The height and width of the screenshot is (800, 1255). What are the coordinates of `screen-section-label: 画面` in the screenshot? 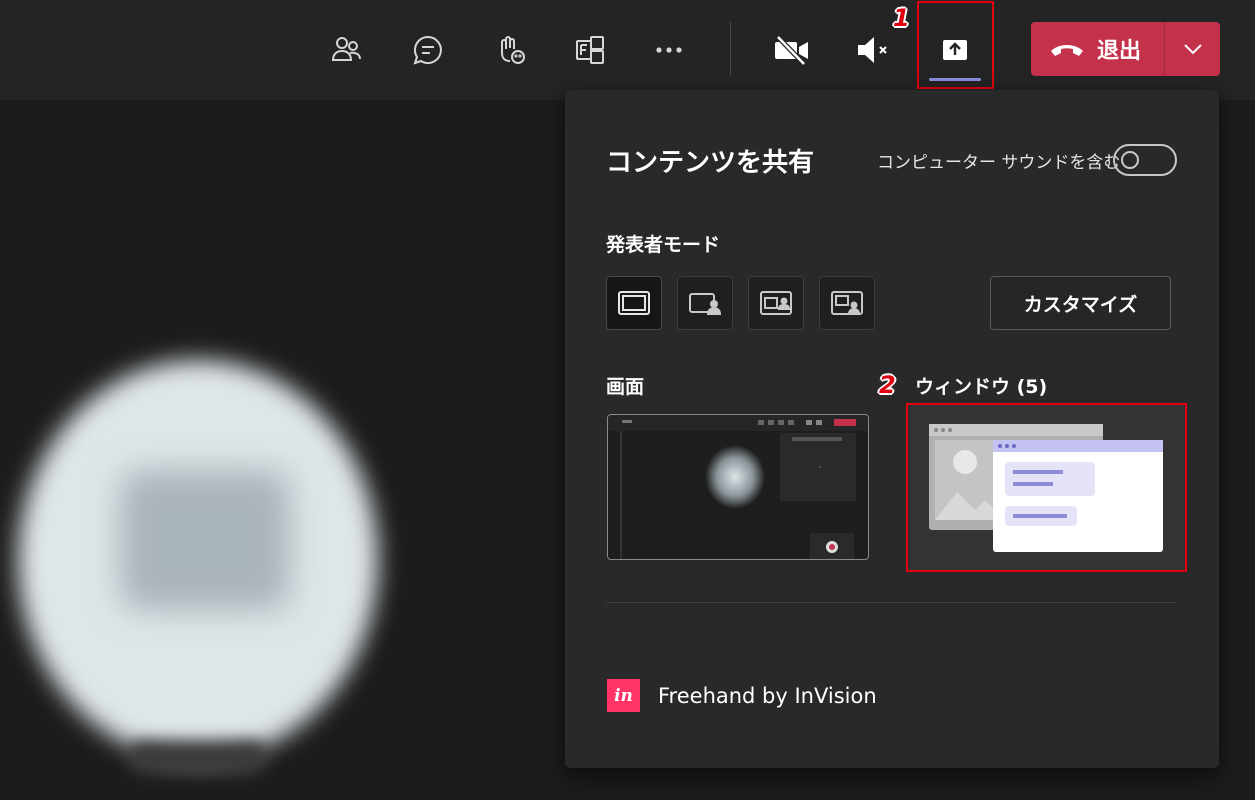 It's located at (625, 387).